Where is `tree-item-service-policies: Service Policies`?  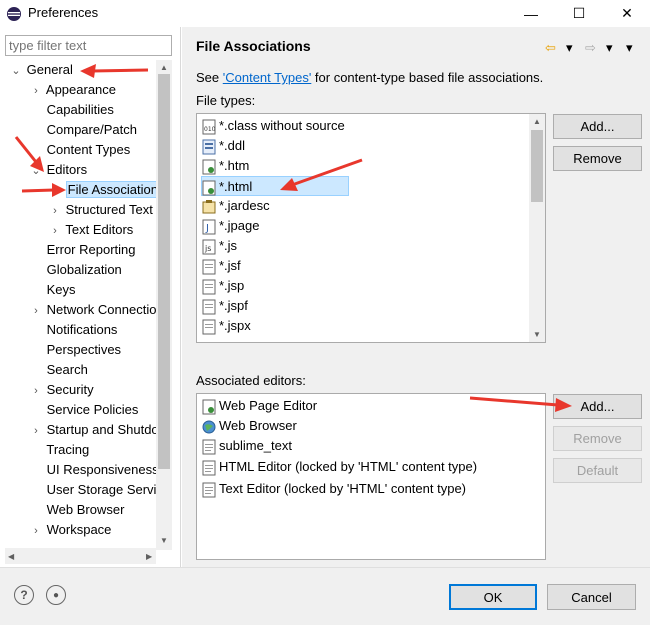
tree-item-service-policies: Service Policies is located at coordinates (84, 410).